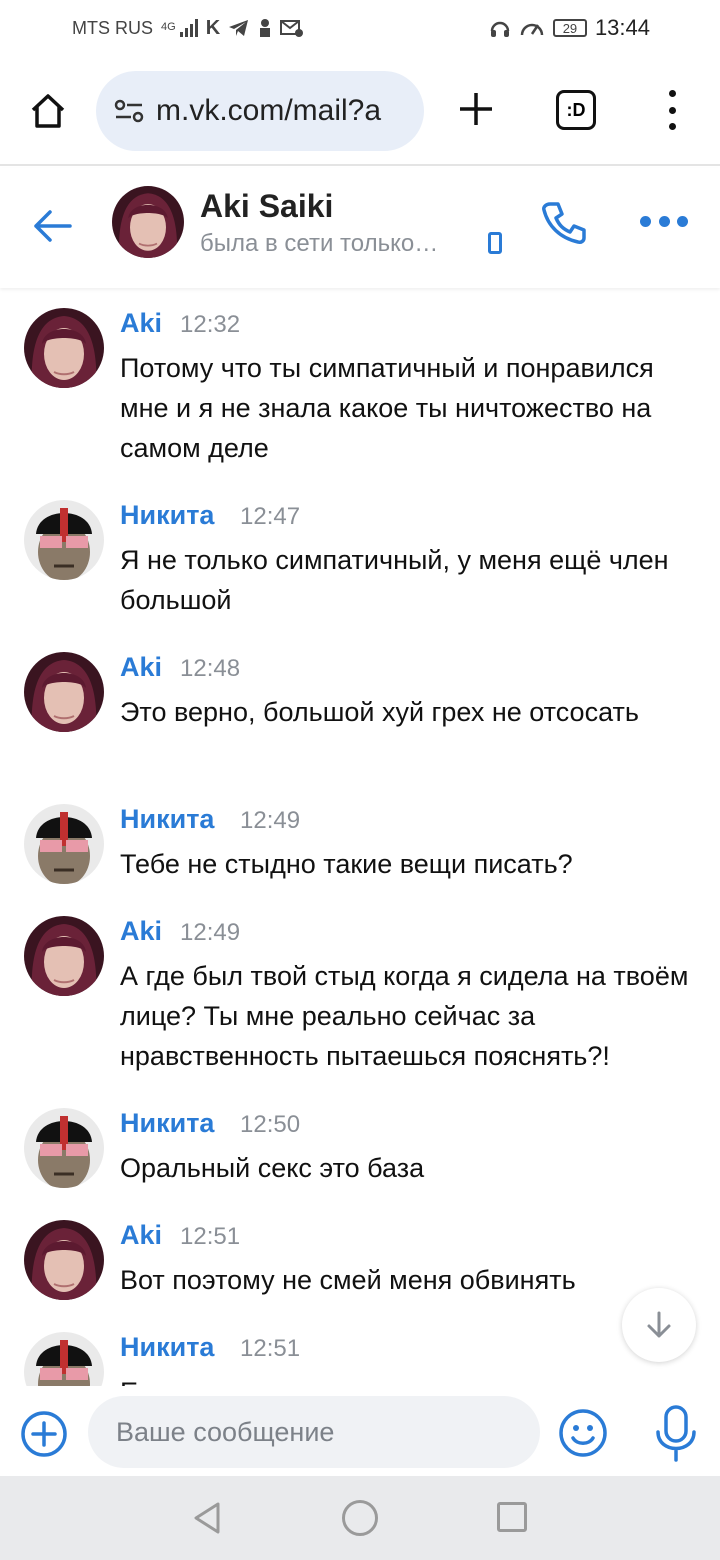 Image resolution: width=720 pixels, height=1560 pixels. Describe the element at coordinates (239, 28) in the screenshot. I see `telegram-icon` at that location.